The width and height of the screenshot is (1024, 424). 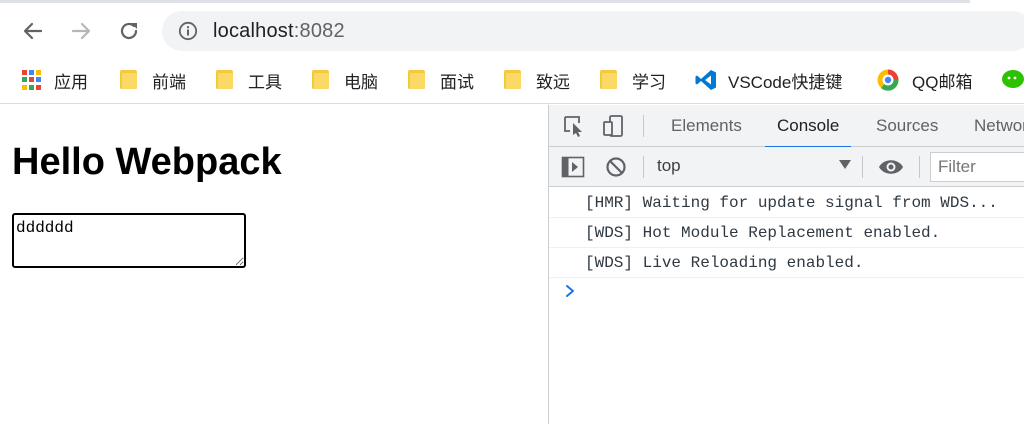 What do you see at coordinates (71, 82) in the screenshot?
I see `bookmark-label: 应用` at bounding box center [71, 82].